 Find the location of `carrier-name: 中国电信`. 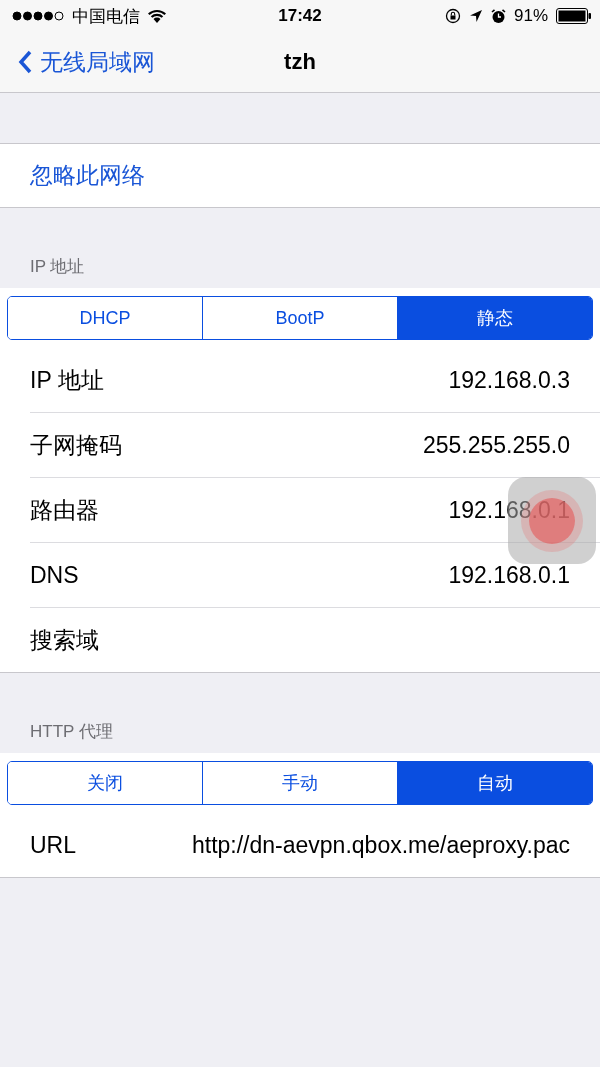

carrier-name: 中国电信 is located at coordinates (106, 16).